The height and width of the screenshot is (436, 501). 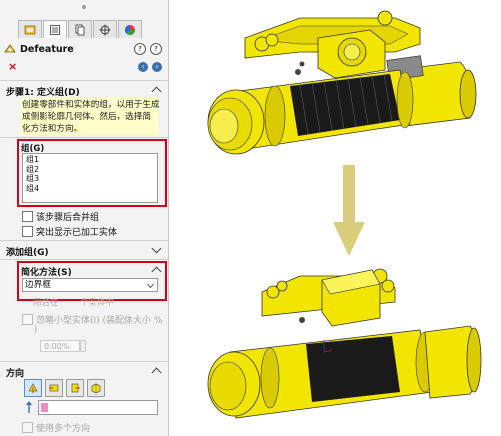 I want to click on display-manager-icon, so click(x=130, y=29).